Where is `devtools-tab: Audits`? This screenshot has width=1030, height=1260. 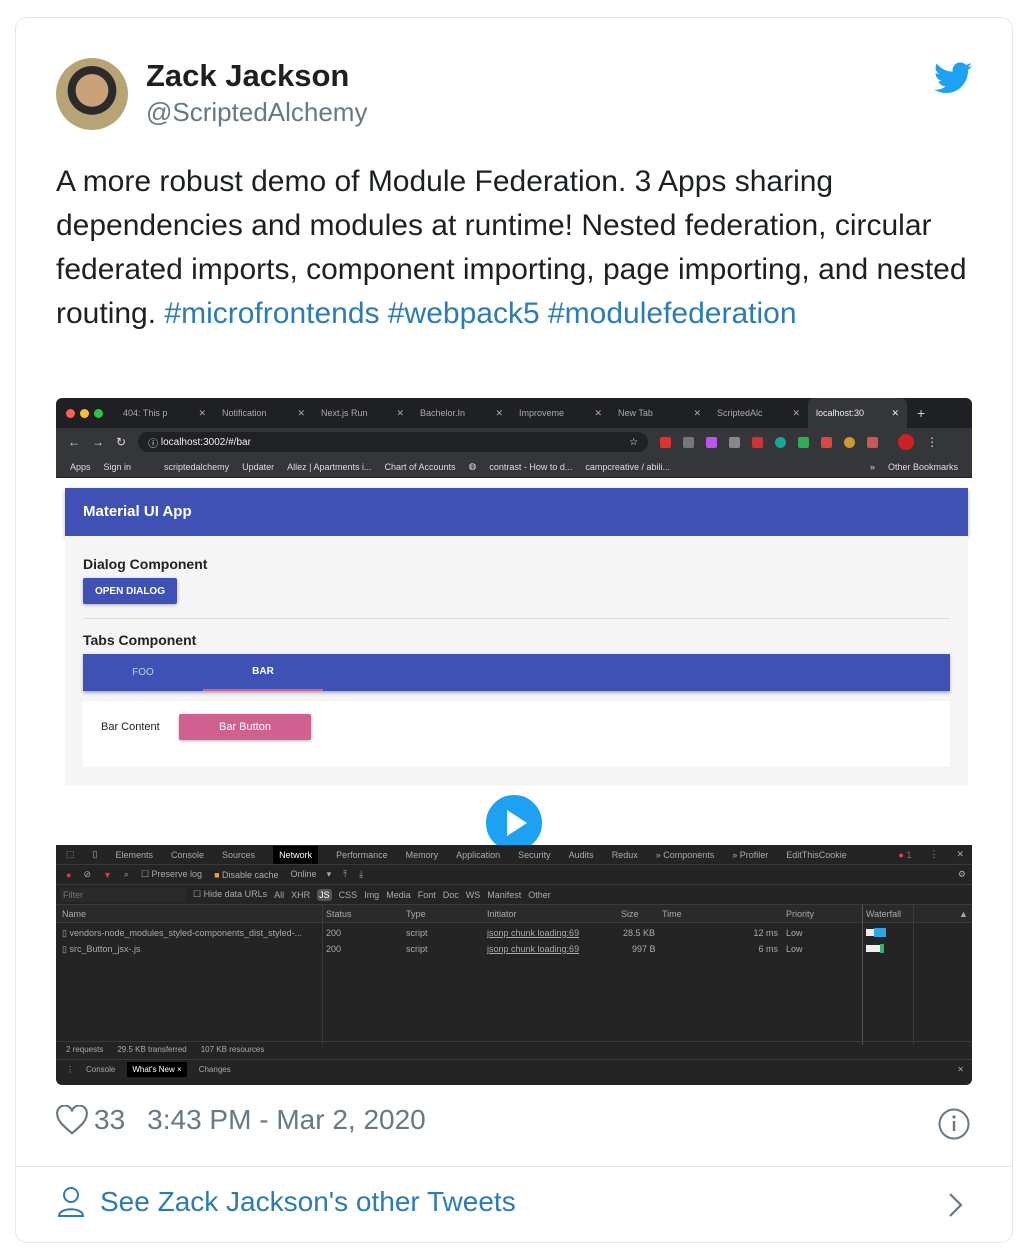 devtools-tab: Audits is located at coordinates (581, 855).